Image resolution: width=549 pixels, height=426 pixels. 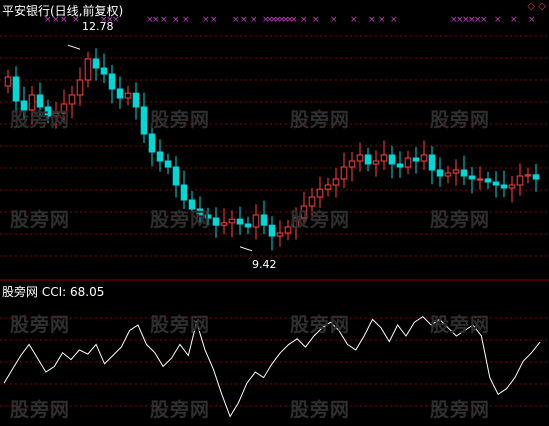 I want to click on chart-title: 平安银行(日线,前复权), so click(x=63, y=11).